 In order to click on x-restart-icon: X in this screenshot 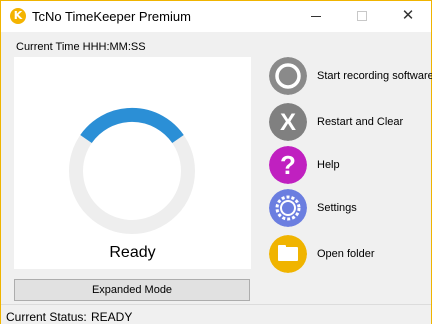, I will do `click(288, 122)`.